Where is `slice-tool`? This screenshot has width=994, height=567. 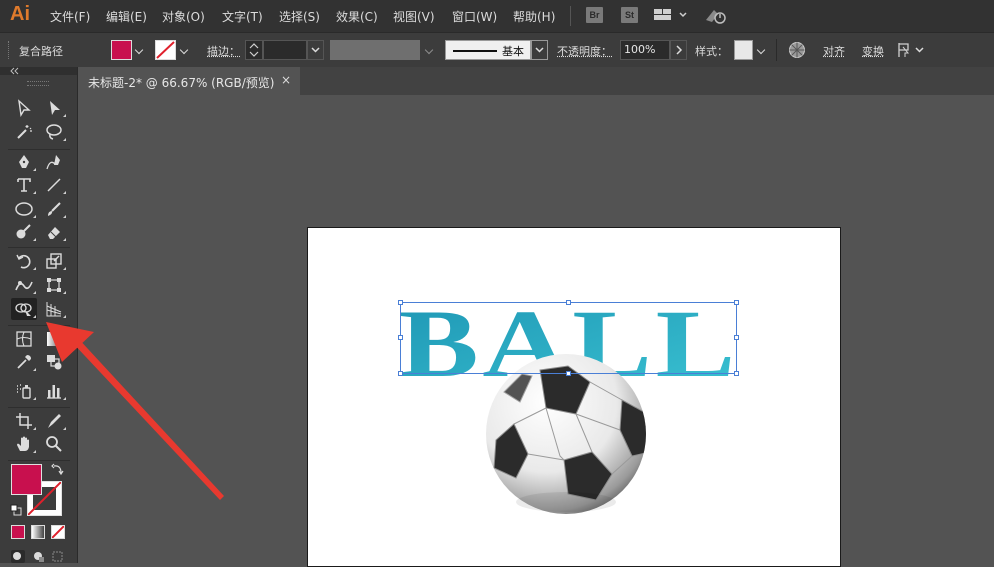
slice-tool is located at coordinates (54, 421).